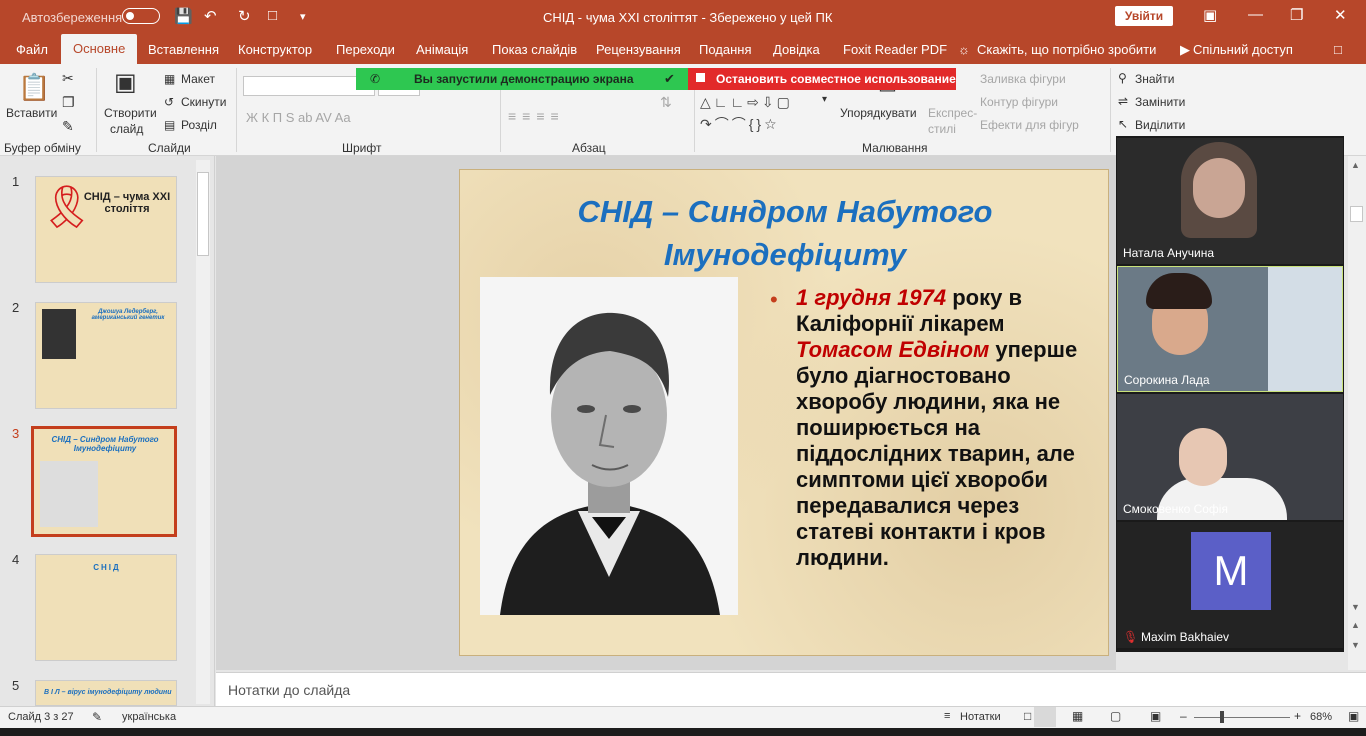 The width and height of the screenshot is (1366, 736). What do you see at coordinates (1230, 329) in the screenshot?
I see `participant-tile-2: Сорокина Лада` at bounding box center [1230, 329].